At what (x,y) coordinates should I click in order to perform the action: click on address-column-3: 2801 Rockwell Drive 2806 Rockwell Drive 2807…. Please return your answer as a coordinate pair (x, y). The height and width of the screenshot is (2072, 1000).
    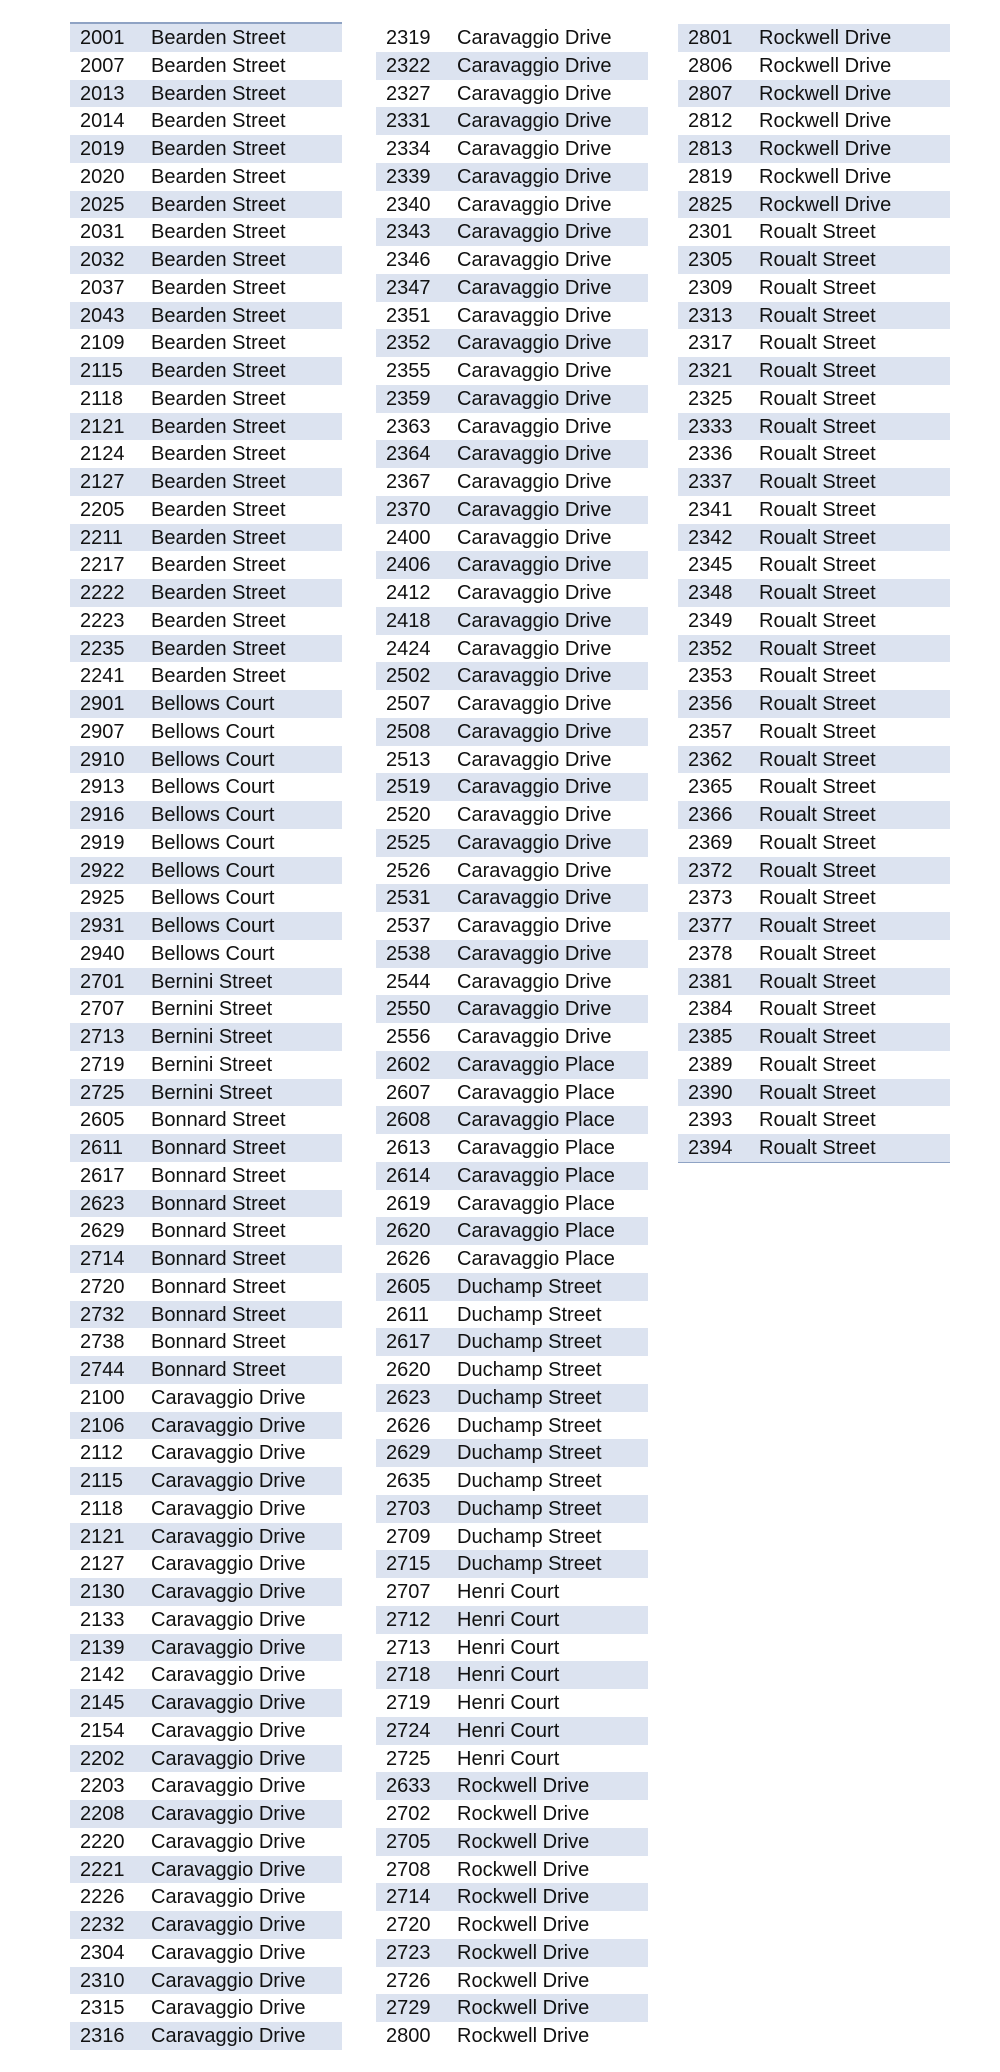
    Looking at the image, I should click on (814, 593).